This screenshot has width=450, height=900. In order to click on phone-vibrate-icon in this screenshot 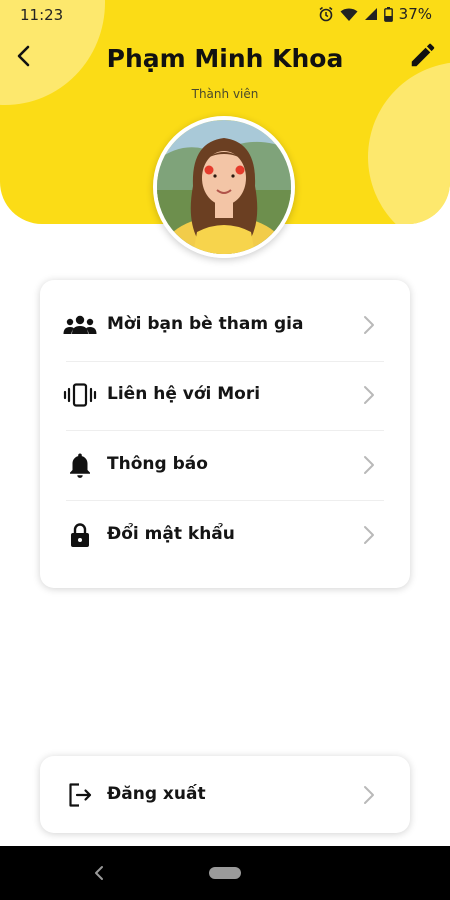, I will do `click(80, 395)`.